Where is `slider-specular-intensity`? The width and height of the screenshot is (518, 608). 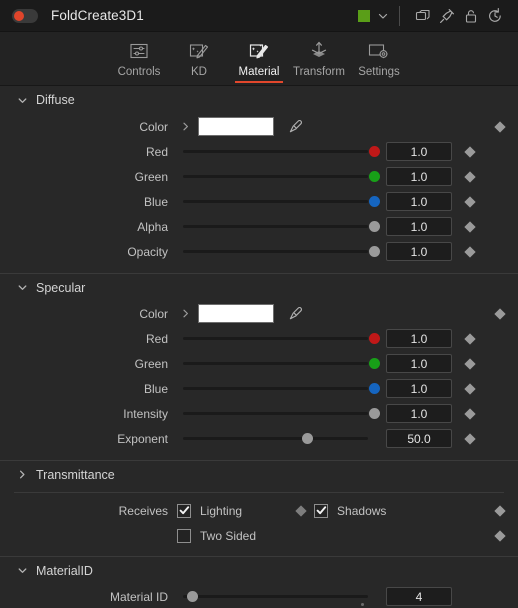
slider-specular-intensity is located at coordinates (278, 413).